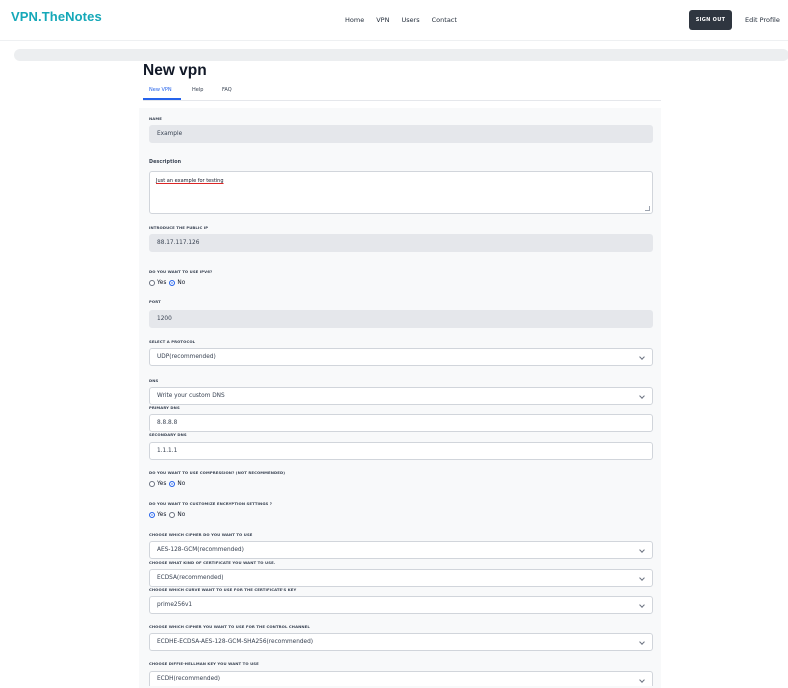  I want to click on compression-yes-label: Yes, so click(162, 484).